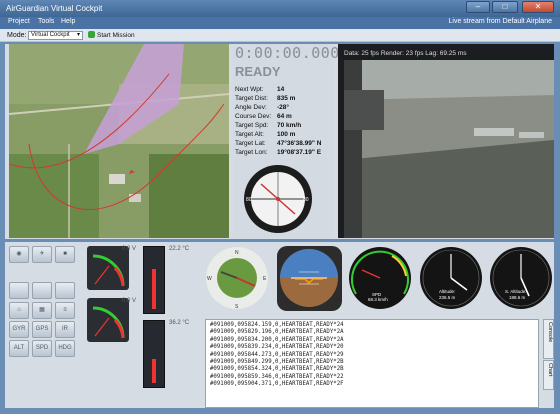 This screenshot has height=414, width=560. What do you see at coordinates (451, 278) in the screenshot?
I see `altitude-gauge: Altitude: 236.5 m` at bounding box center [451, 278].